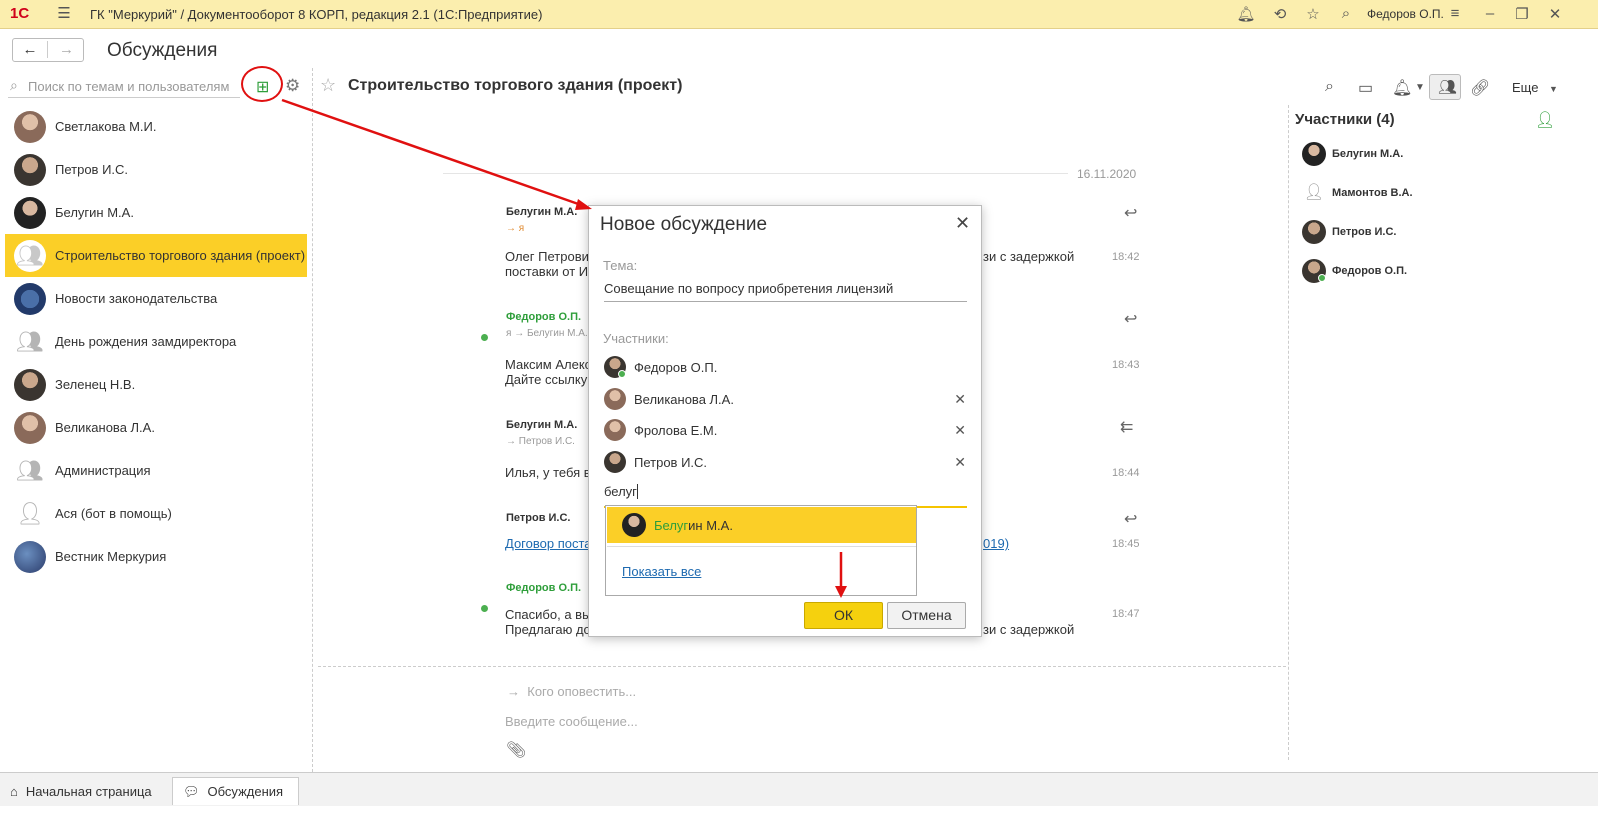 This screenshot has height=821, width=1598. What do you see at coordinates (81, 791) in the screenshot?
I see `tab-home: ⌂ Начальная страница` at bounding box center [81, 791].